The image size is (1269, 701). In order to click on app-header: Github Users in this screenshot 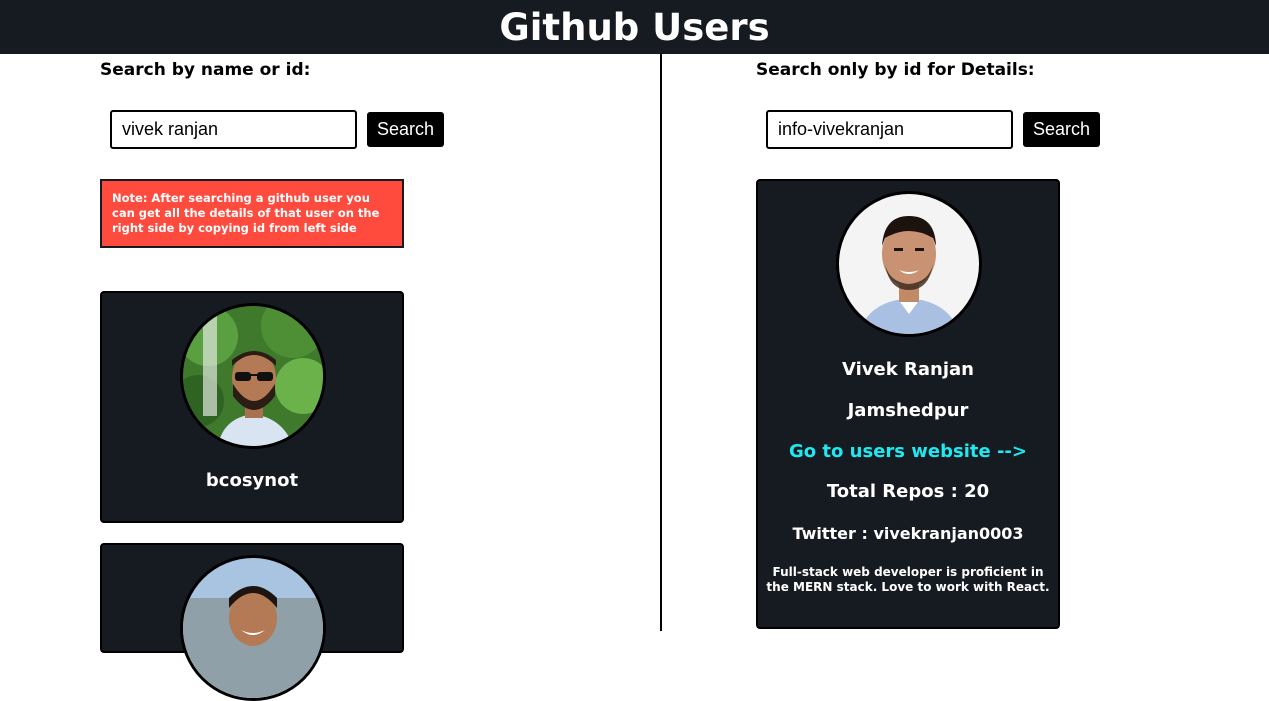, I will do `click(634, 27)`.